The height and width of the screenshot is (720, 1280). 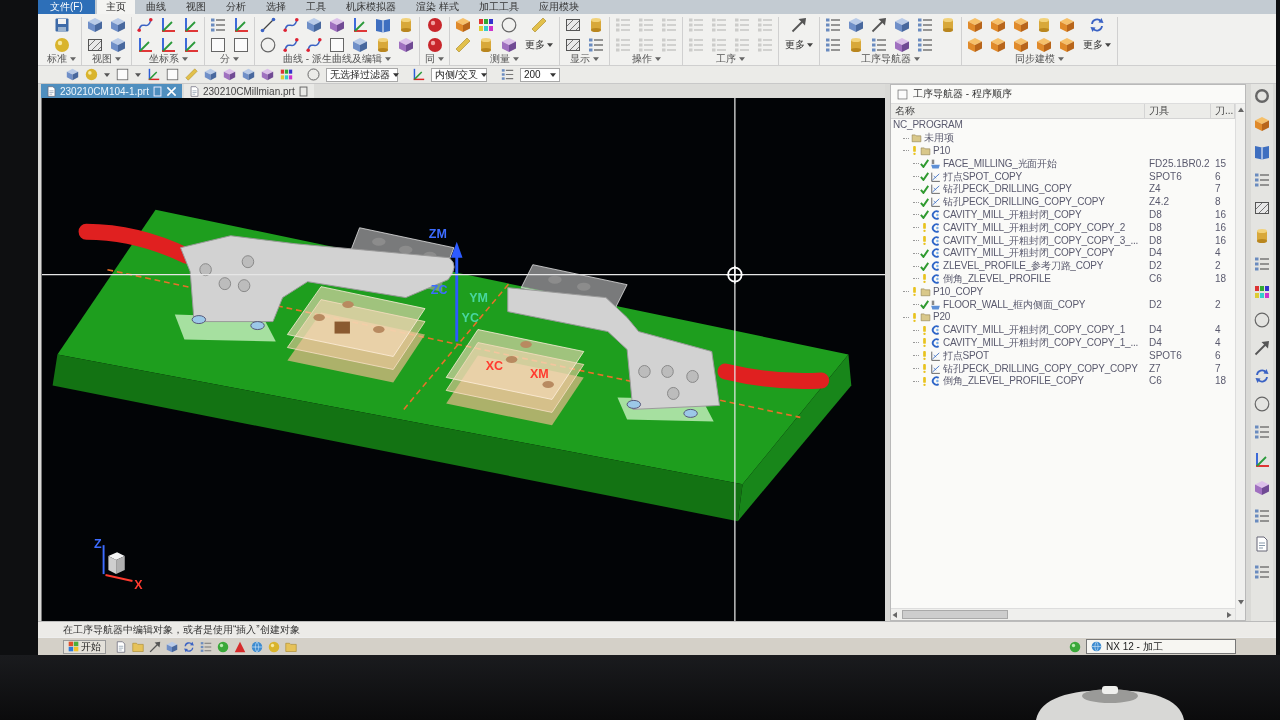 What do you see at coordinates (195, 7) in the screenshot?
I see `menu-tab: 视图` at bounding box center [195, 7].